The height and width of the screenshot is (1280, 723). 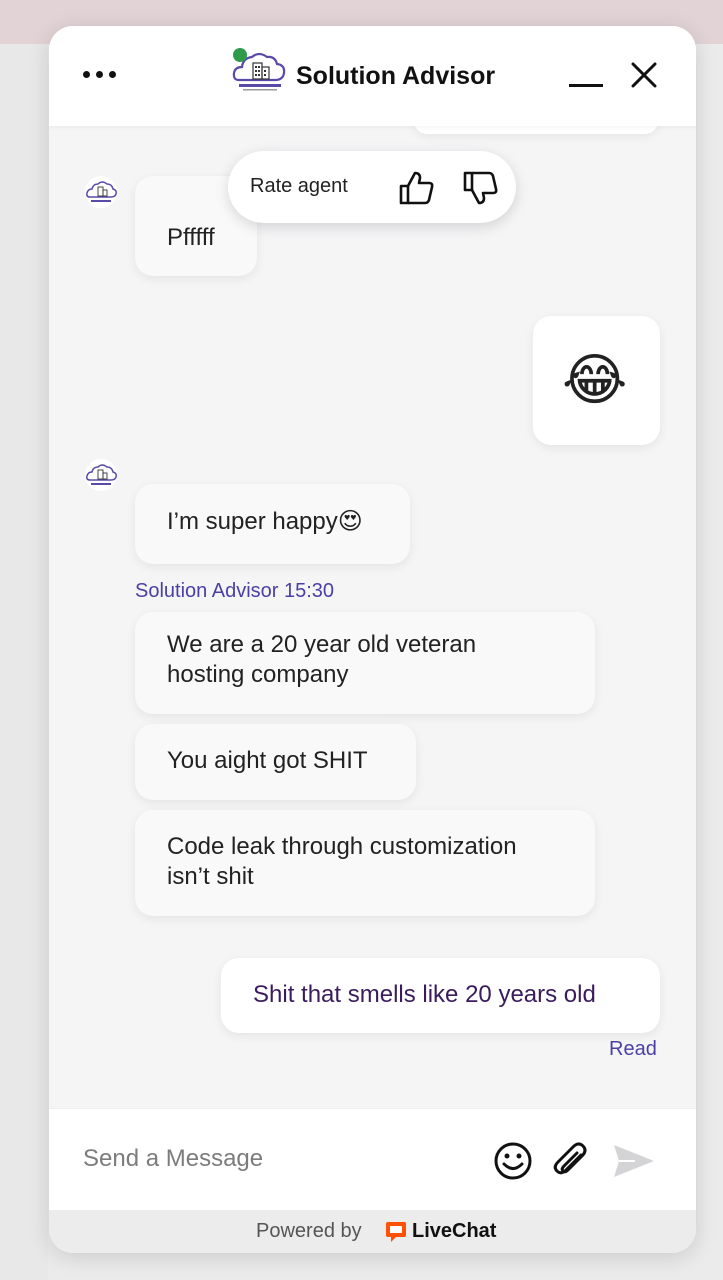 I want to click on thumbs-up-icon, so click(x=416, y=188).